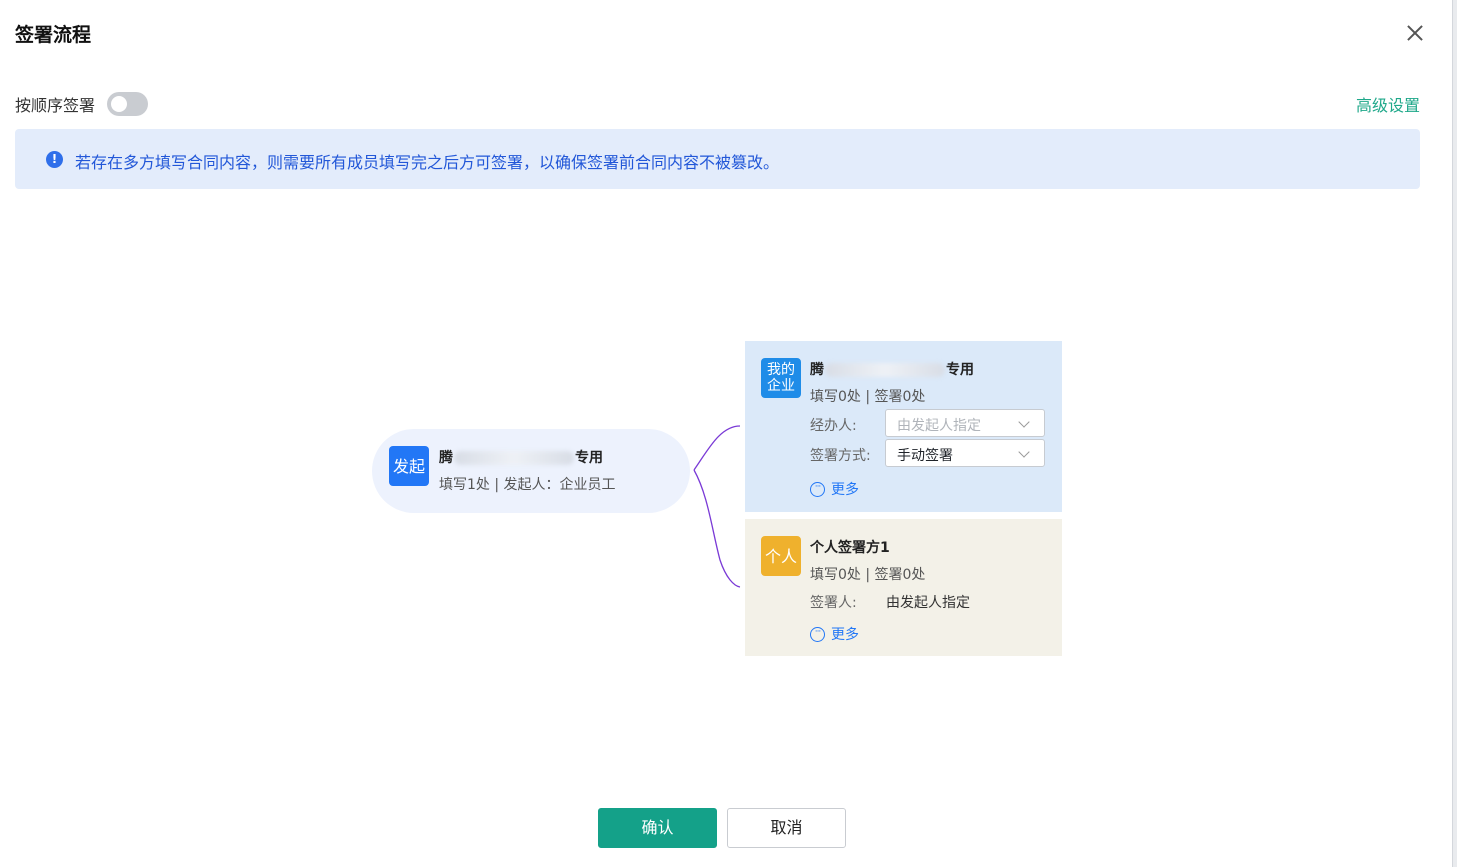  I want to click on signer-value: 由发起人指定, so click(928, 603).